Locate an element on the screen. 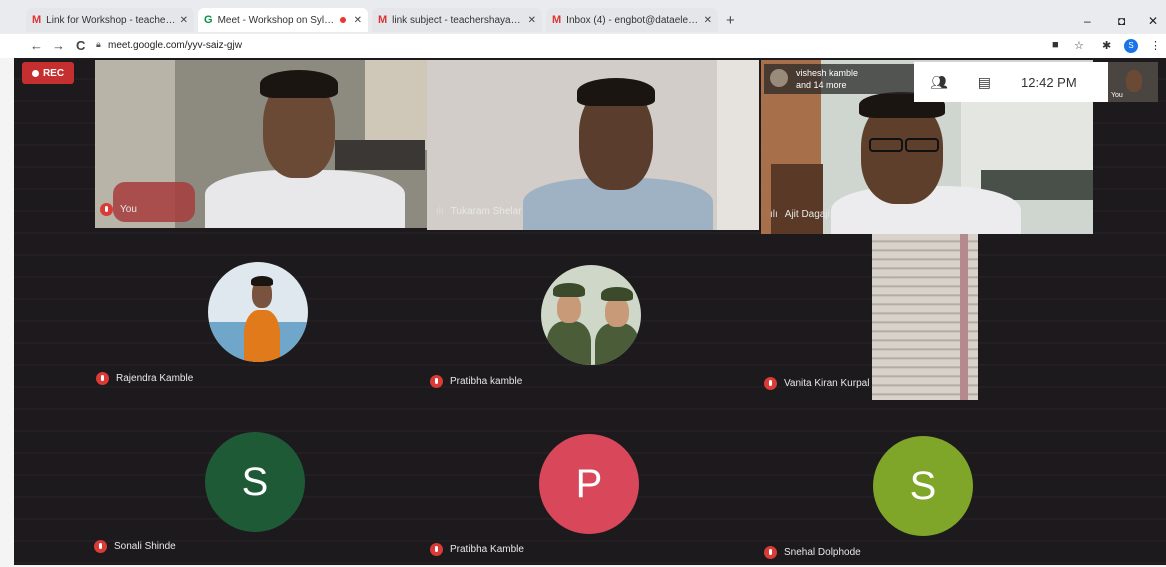 The width and height of the screenshot is (1166, 567). tab-title: link subject - teachershayana2 is located at coordinates (458, 20).